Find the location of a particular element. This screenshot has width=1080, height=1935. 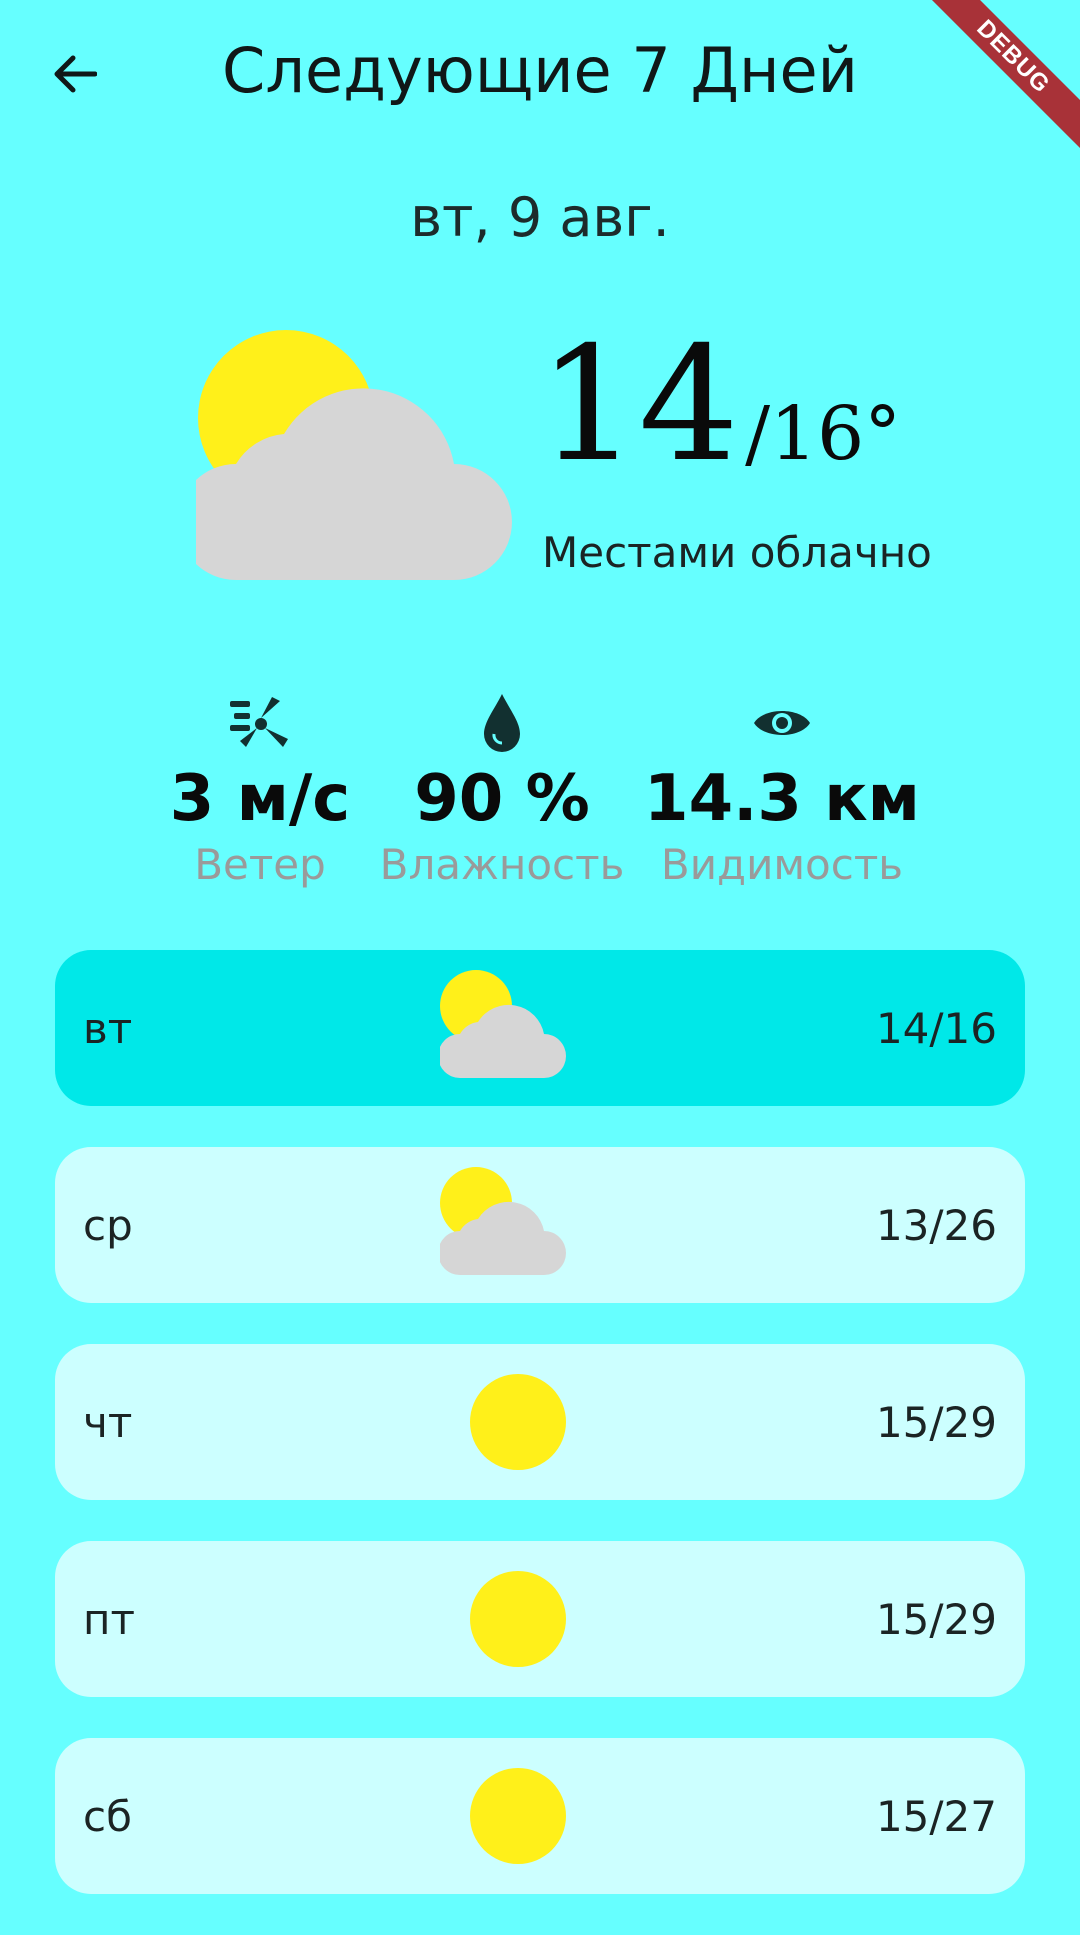

forecast-day-sat: сб 15/27 is located at coordinates (540, 1816).